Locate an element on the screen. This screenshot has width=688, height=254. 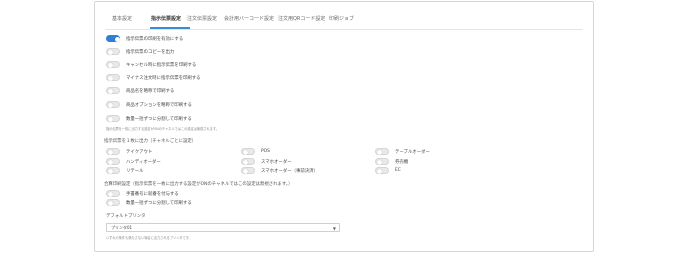
toggle-label: テーブルオーダー is located at coordinates (412, 152).